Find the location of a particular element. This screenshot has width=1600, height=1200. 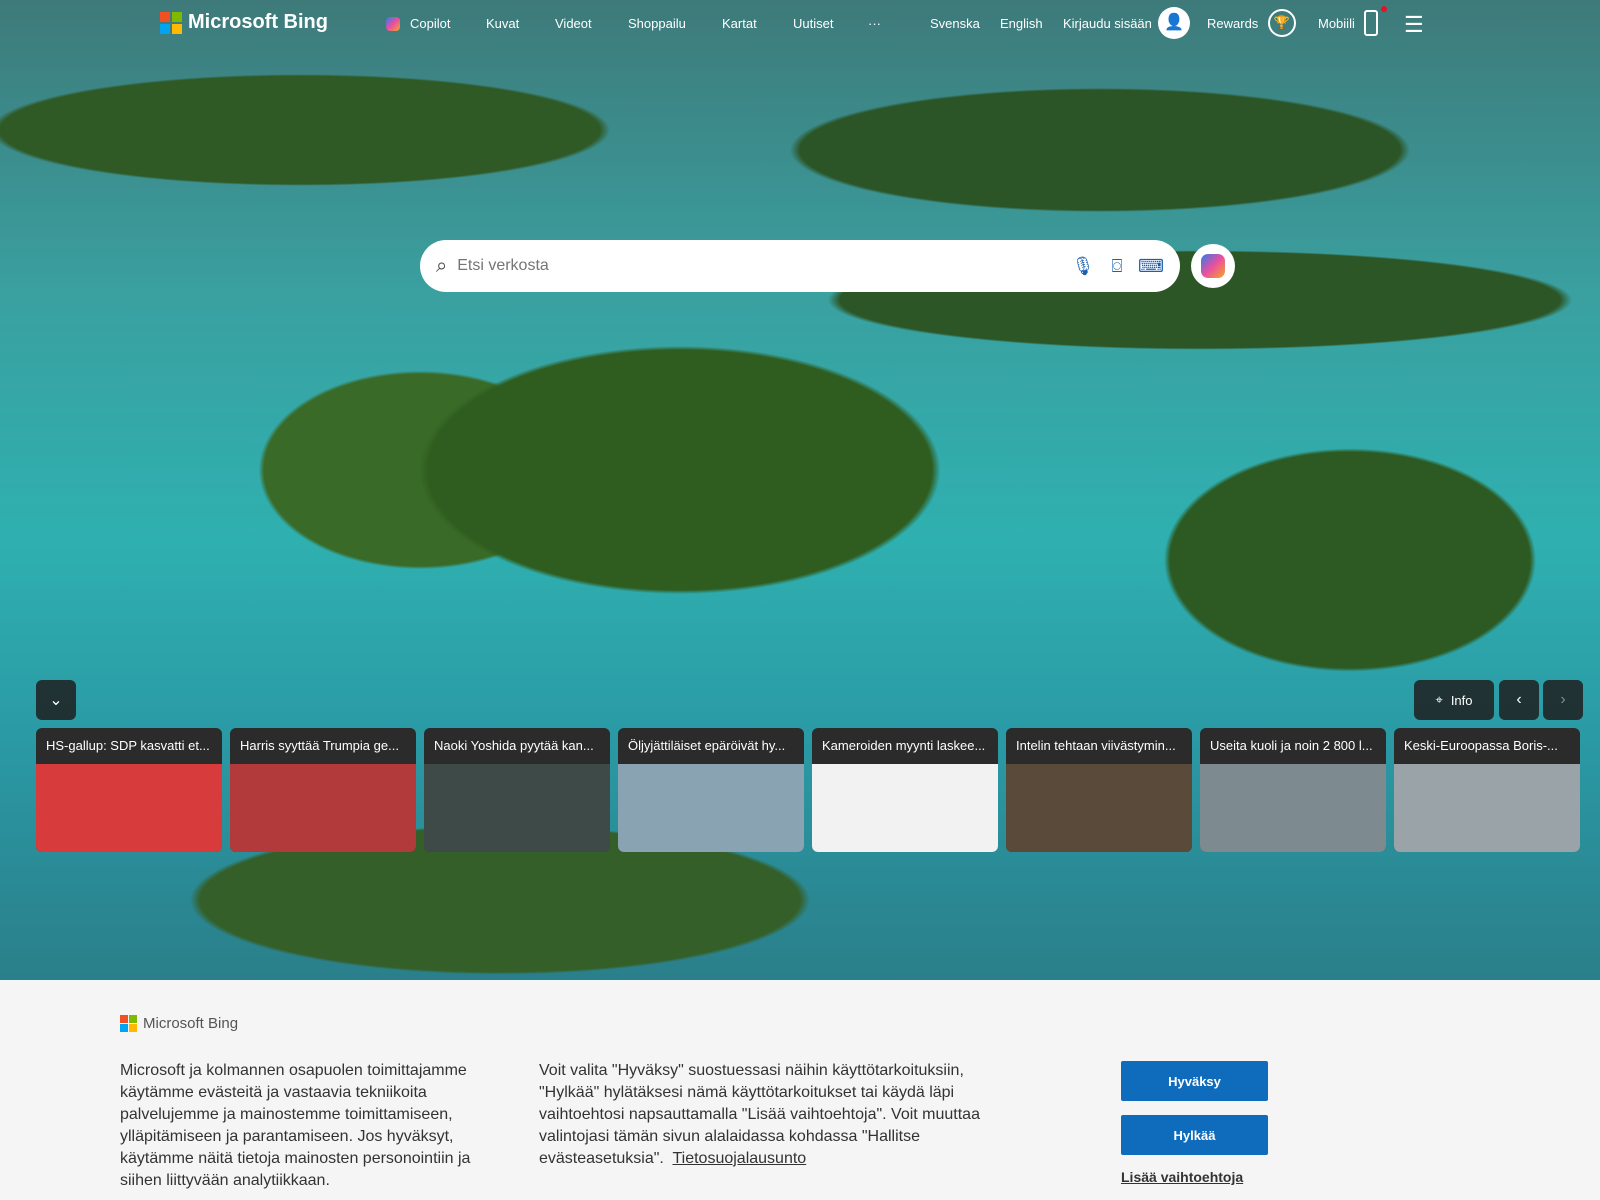

more-options-link: Lisää vaihtoehtoja is located at coordinates (1182, 1177).